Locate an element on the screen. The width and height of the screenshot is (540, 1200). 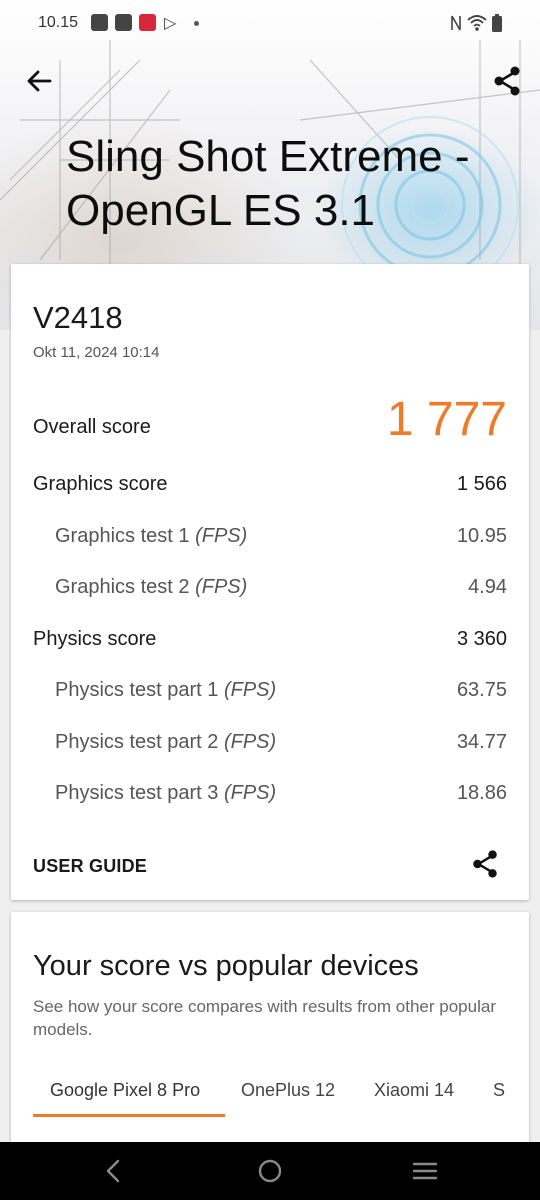
page-title-line-1: Sling Shot Extreme - is located at coordinates (268, 156).